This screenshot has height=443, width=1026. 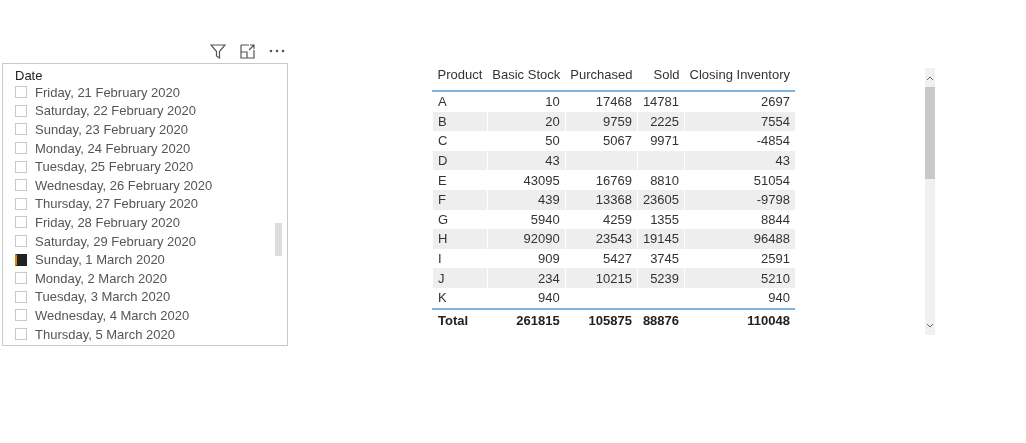 What do you see at coordinates (601, 101) in the screenshot?
I see `table-cell: 17468` at bounding box center [601, 101].